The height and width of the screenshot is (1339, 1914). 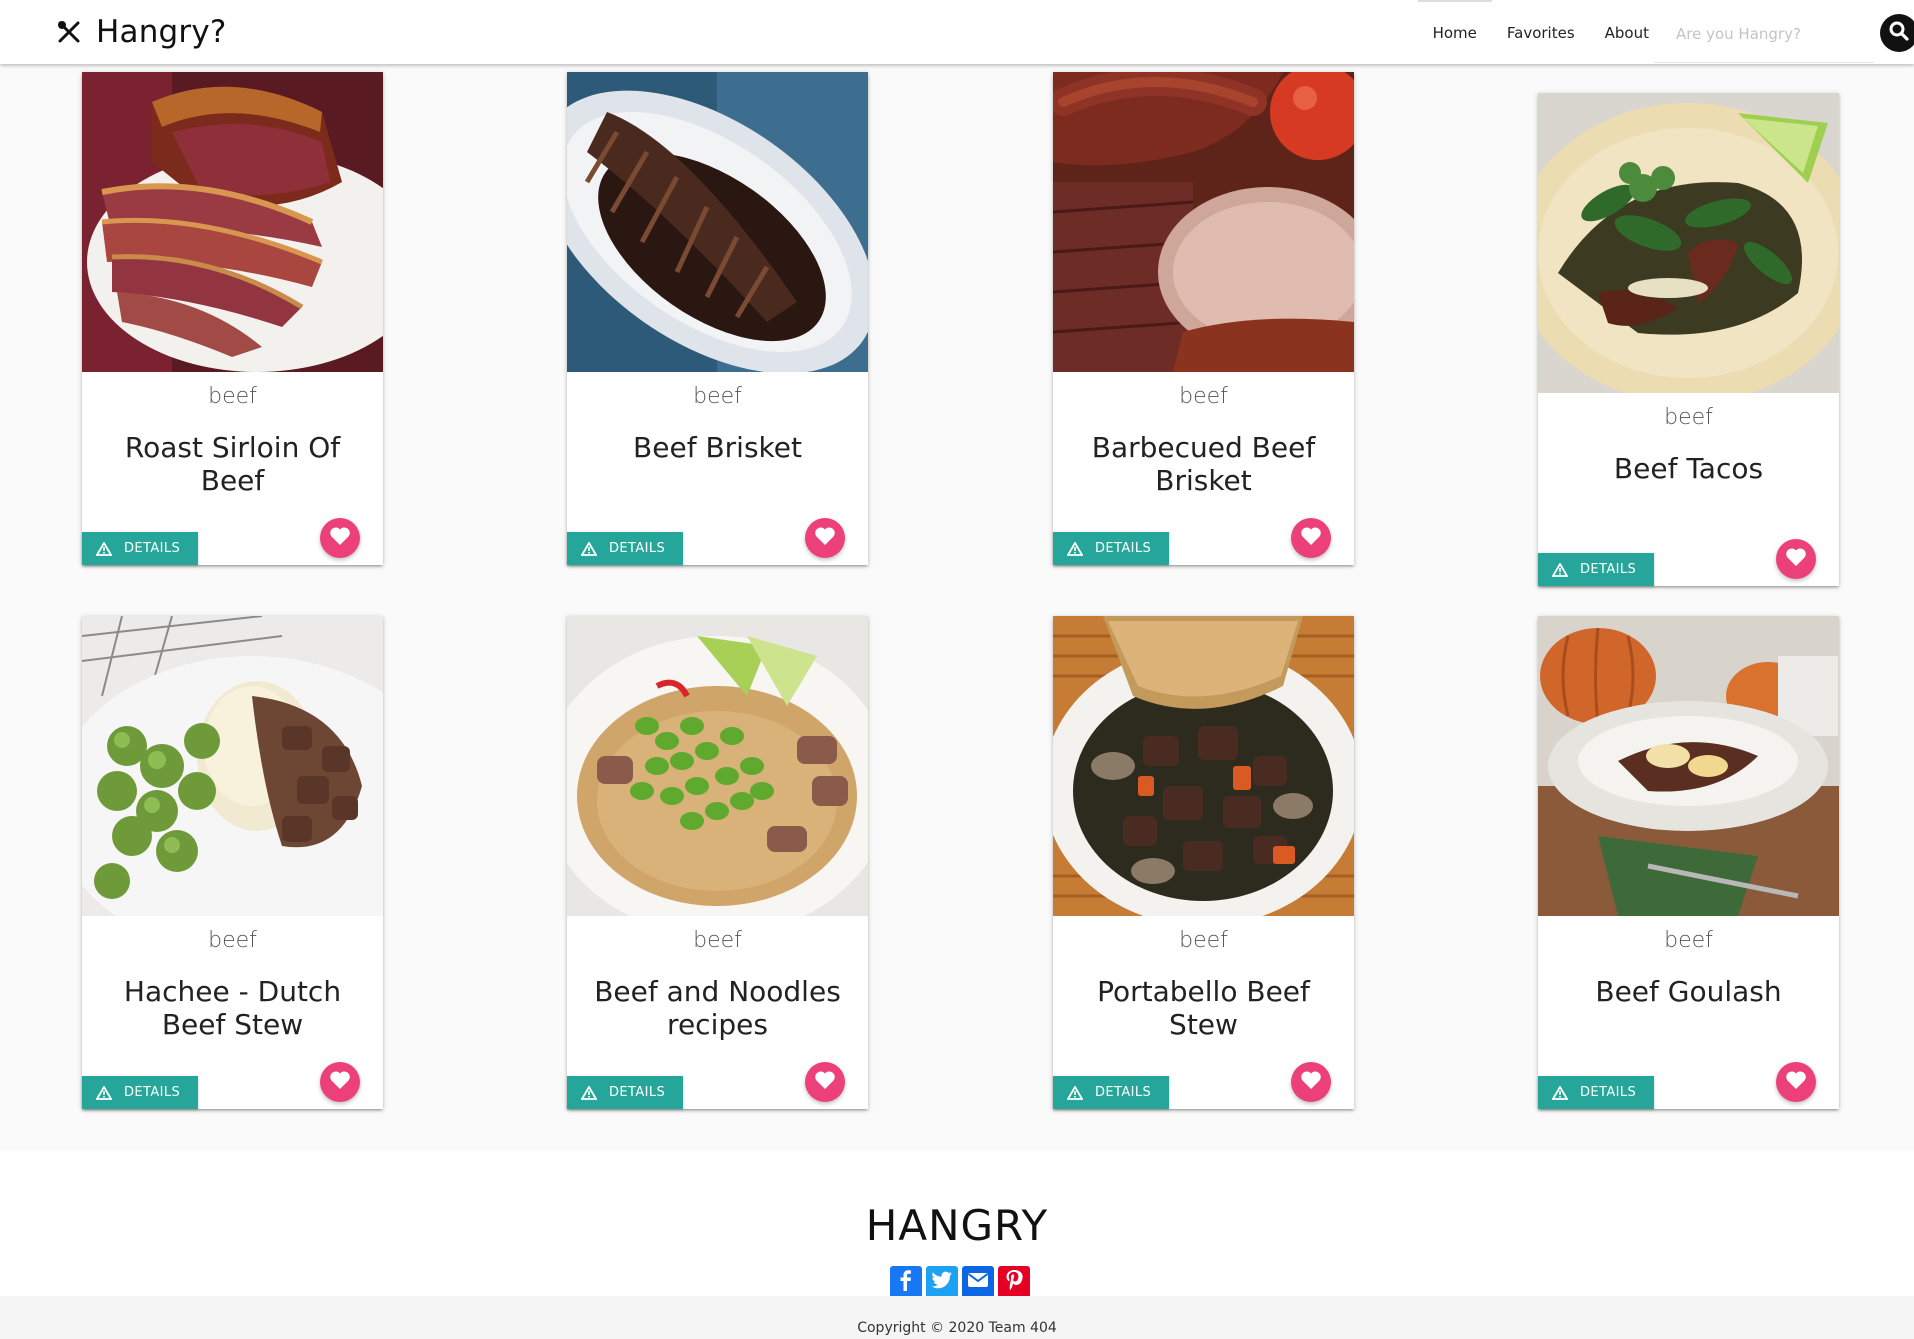 I want to click on card-title: Portabello Beef Stew, so click(x=1203, y=1008).